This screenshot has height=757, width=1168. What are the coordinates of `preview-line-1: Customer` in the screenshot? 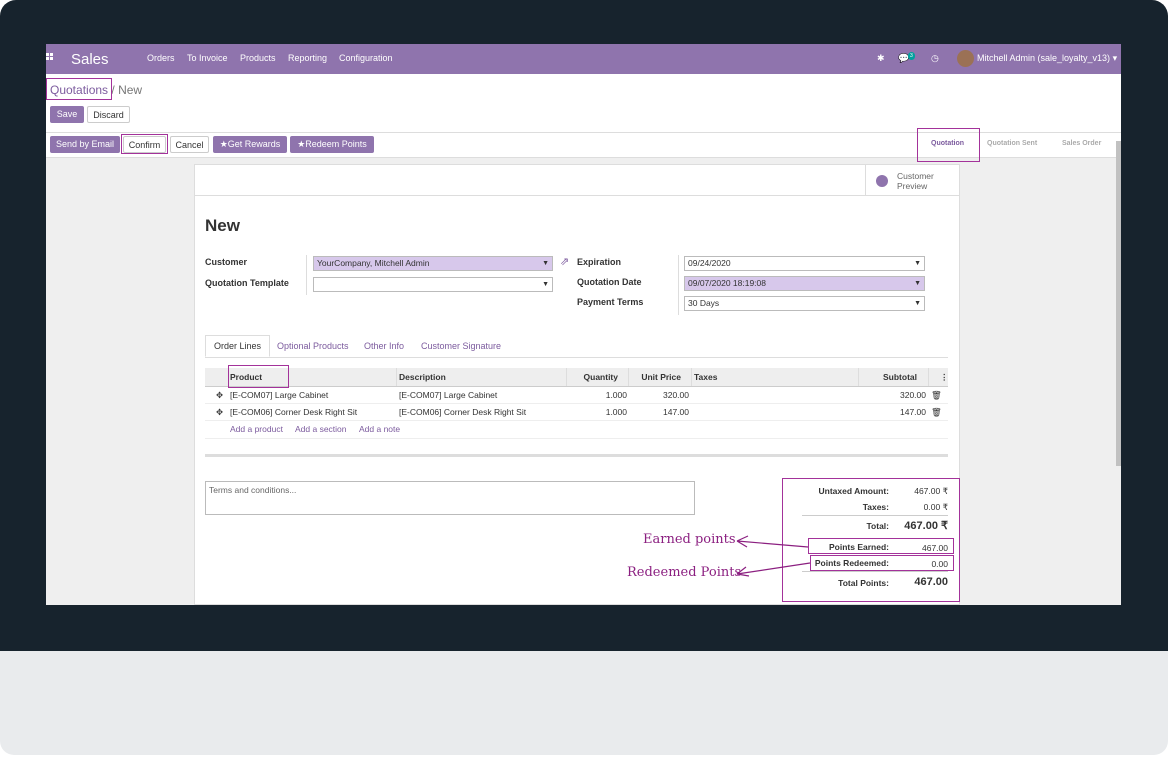 It's located at (915, 176).